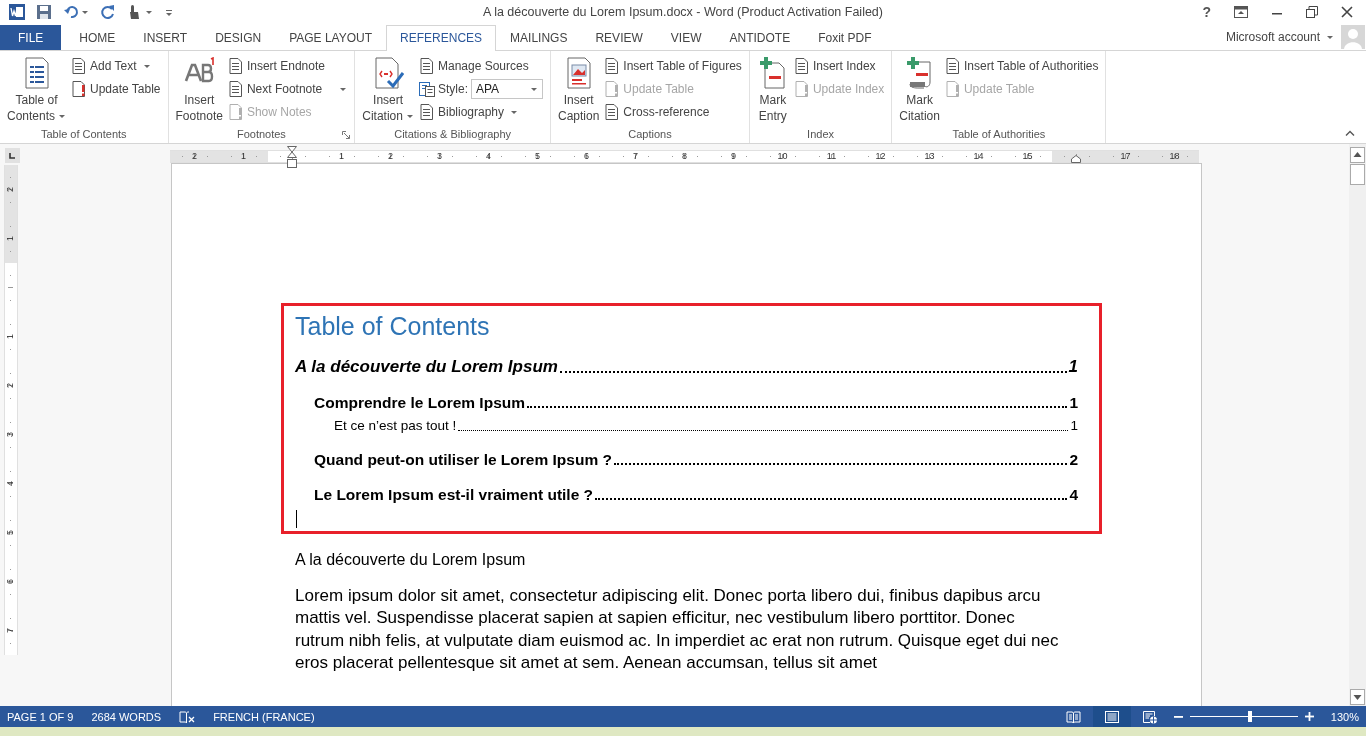  I want to click on ribbon-button: Update Table, so click(117, 89).